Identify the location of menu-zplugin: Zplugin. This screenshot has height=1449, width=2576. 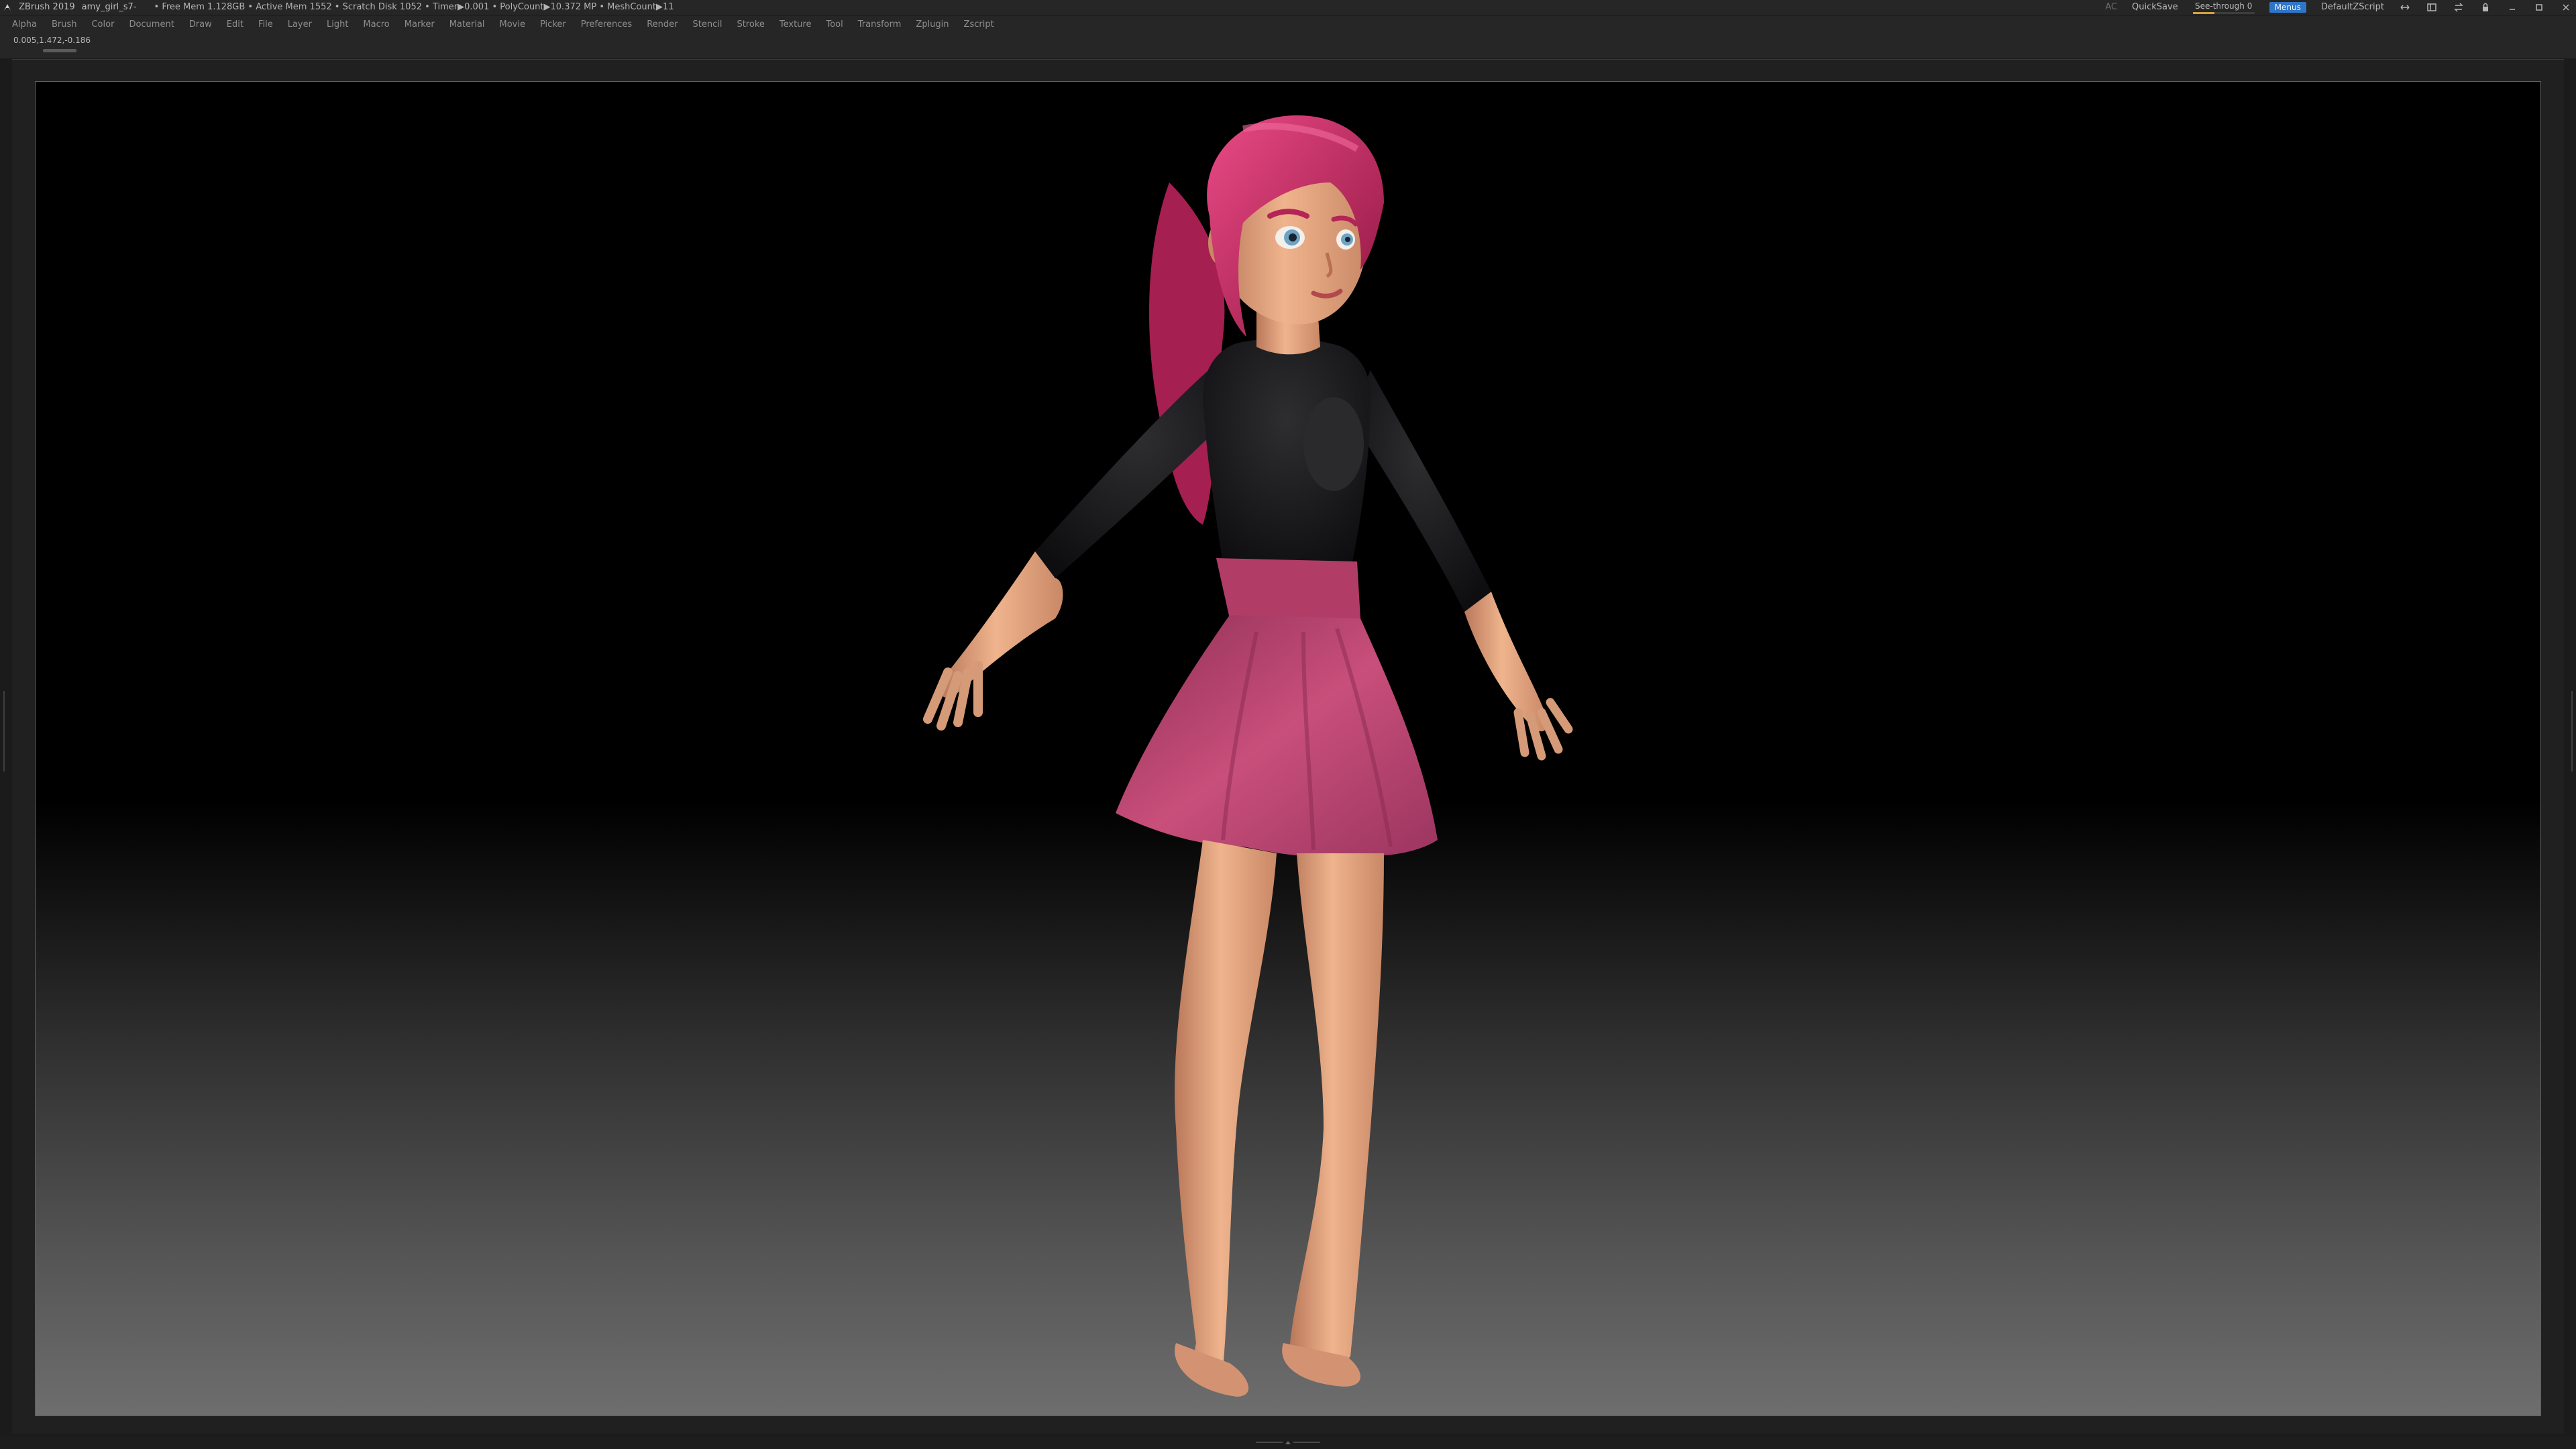
(932, 24).